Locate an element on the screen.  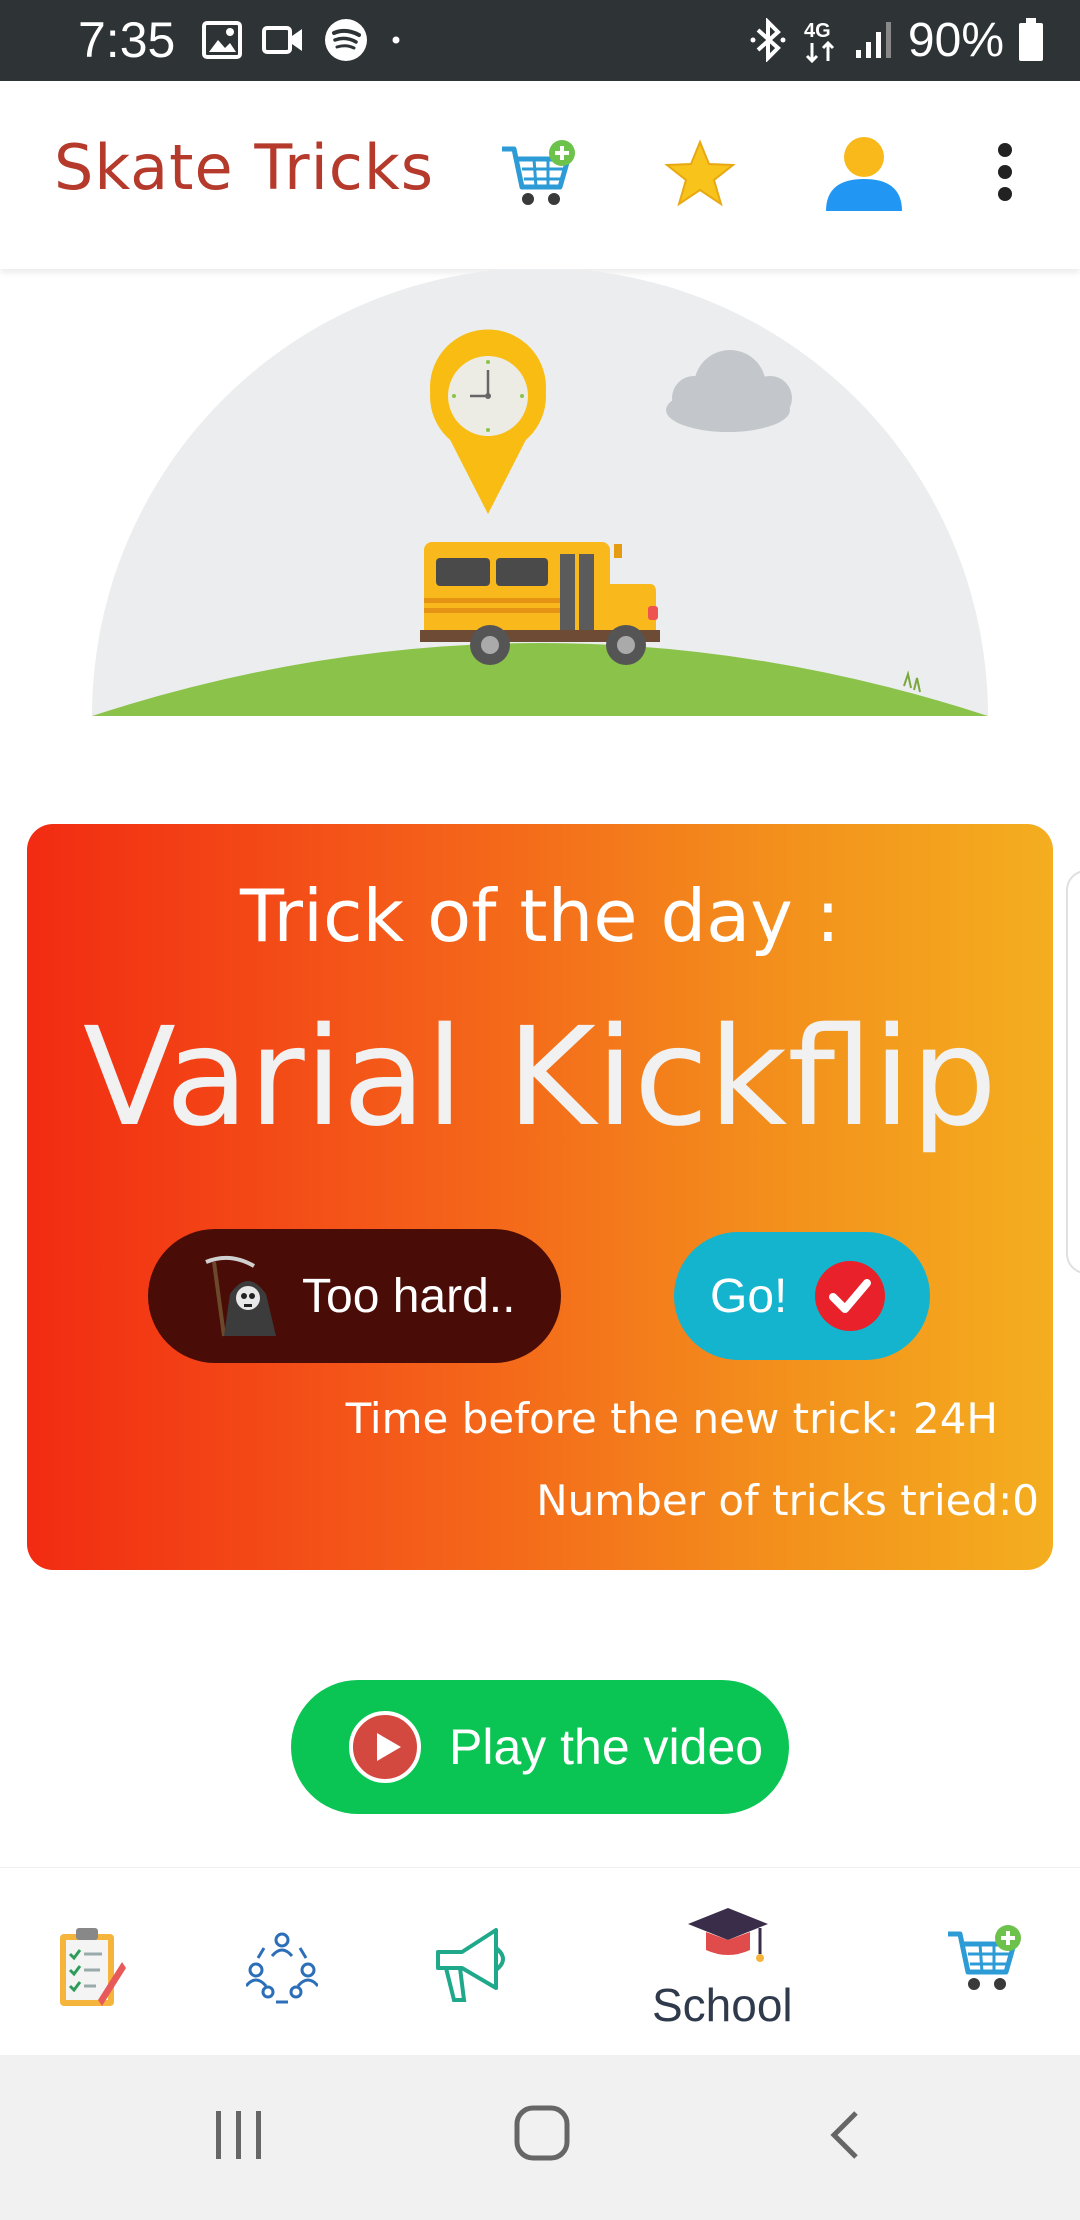
more-vert-icon is located at coordinates (1005, 172).